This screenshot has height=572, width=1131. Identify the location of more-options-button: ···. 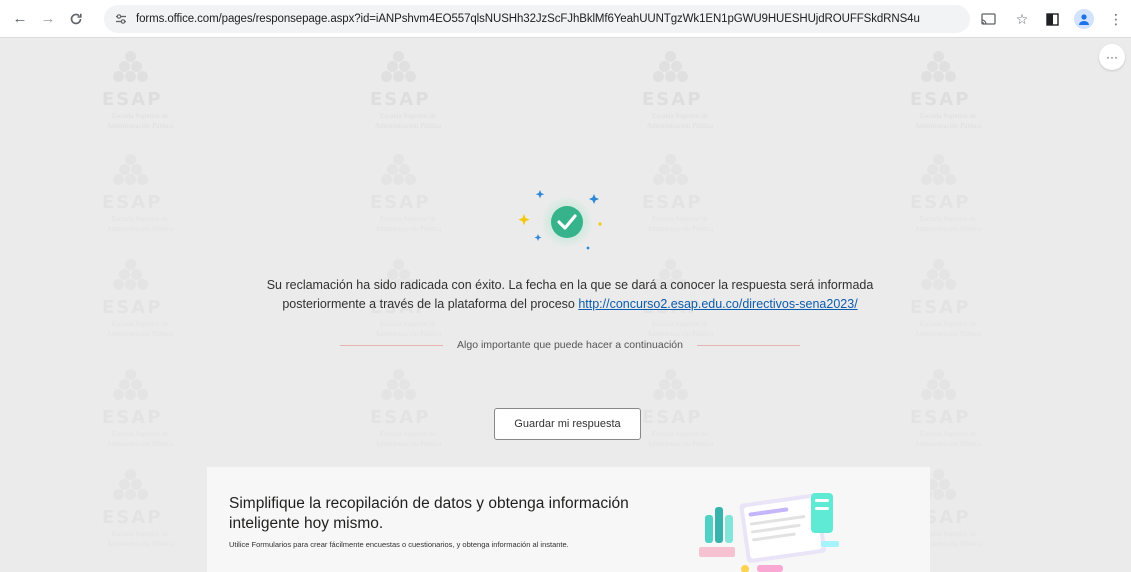
(1112, 57).